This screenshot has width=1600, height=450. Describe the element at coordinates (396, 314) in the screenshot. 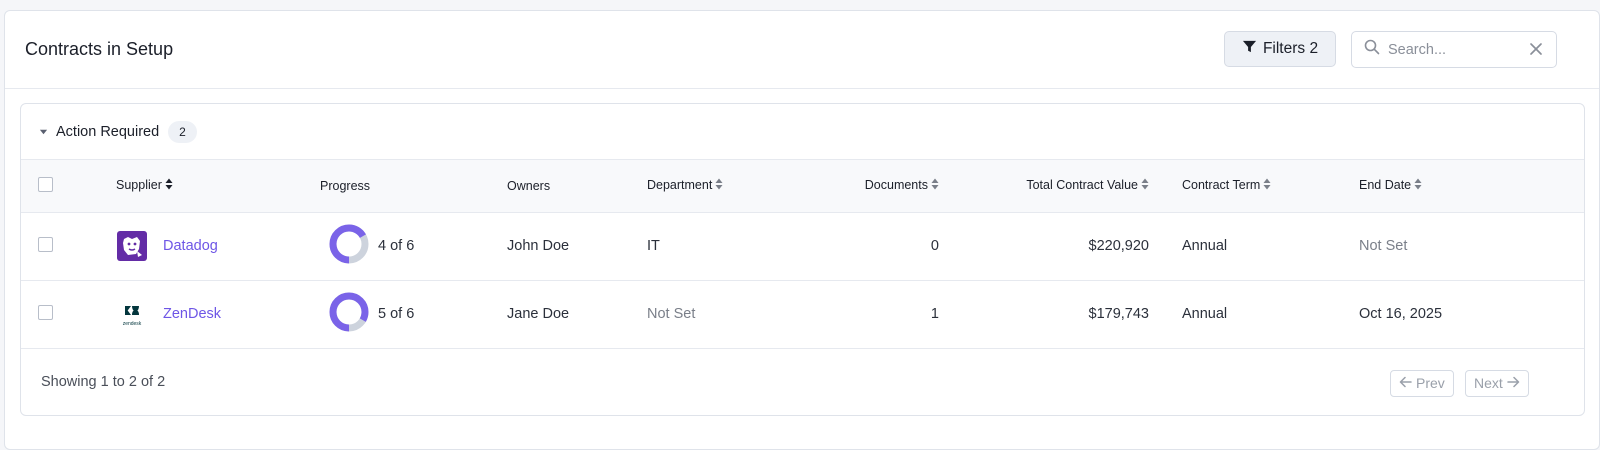

I see `progress-text: 5 of 6` at that location.